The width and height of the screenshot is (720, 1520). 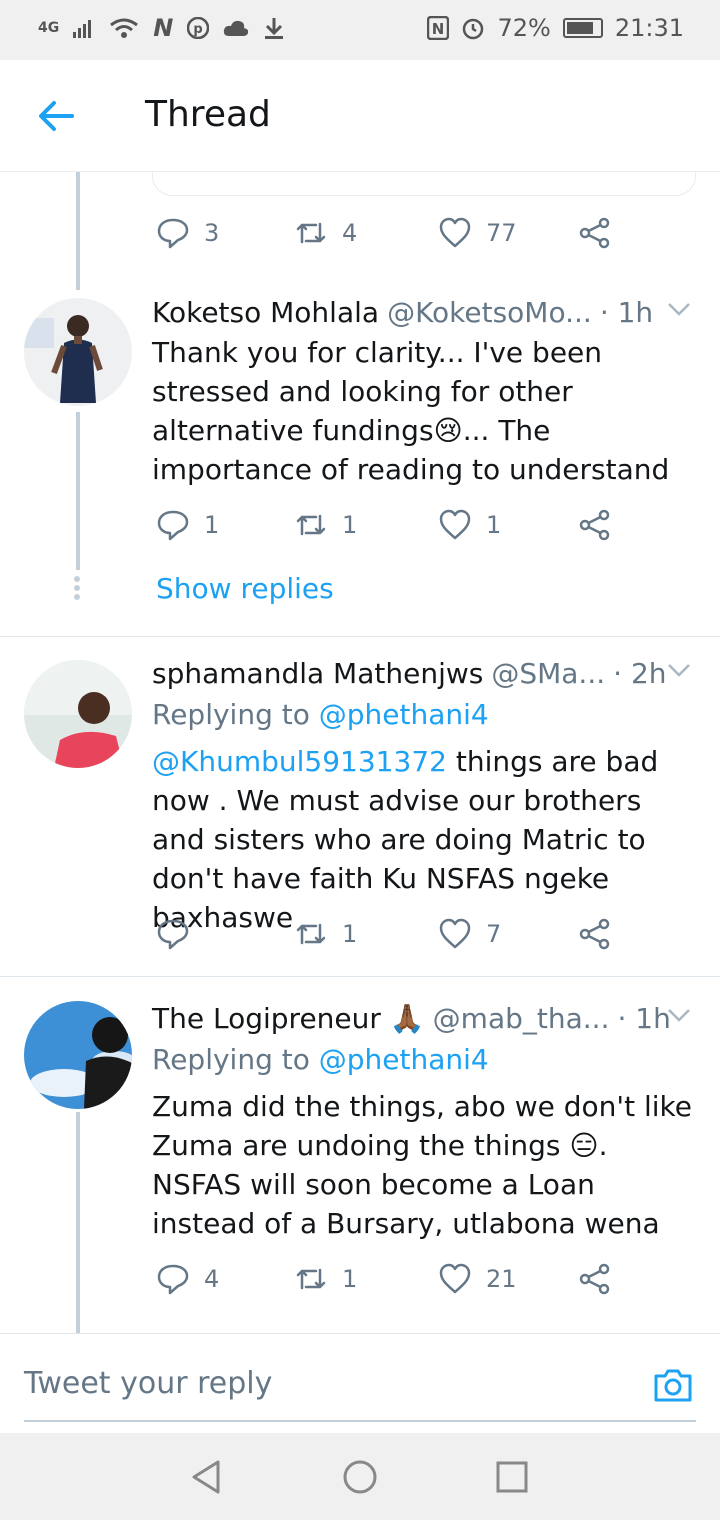 I want to click on reply-input: Tweet your reply, so click(x=148, y=1383).